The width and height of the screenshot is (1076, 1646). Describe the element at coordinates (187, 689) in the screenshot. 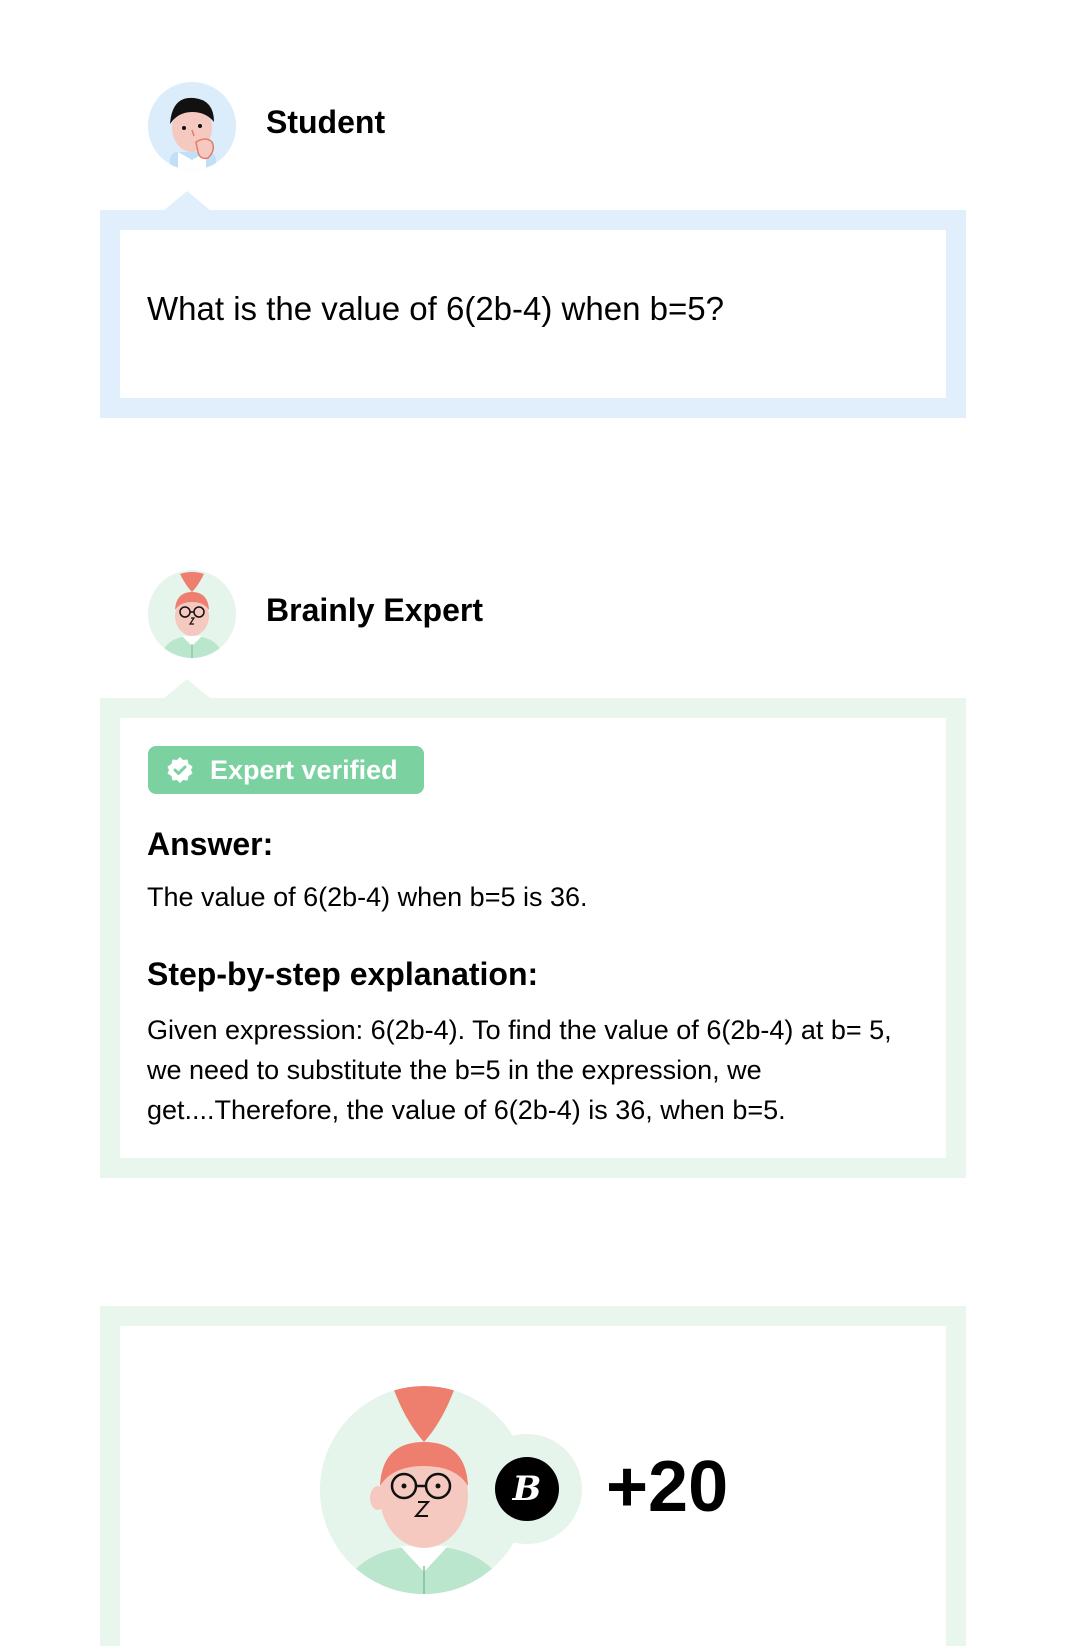

I see `answer-bubble-pointer` at that location.